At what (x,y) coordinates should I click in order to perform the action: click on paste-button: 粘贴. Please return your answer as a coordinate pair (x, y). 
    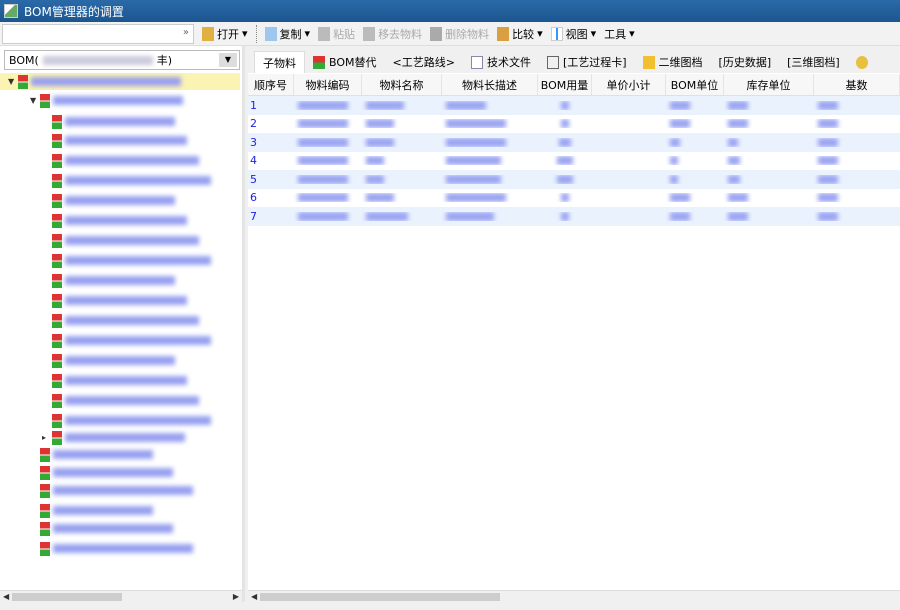
    Looking at the image, I should click on (336, 34).